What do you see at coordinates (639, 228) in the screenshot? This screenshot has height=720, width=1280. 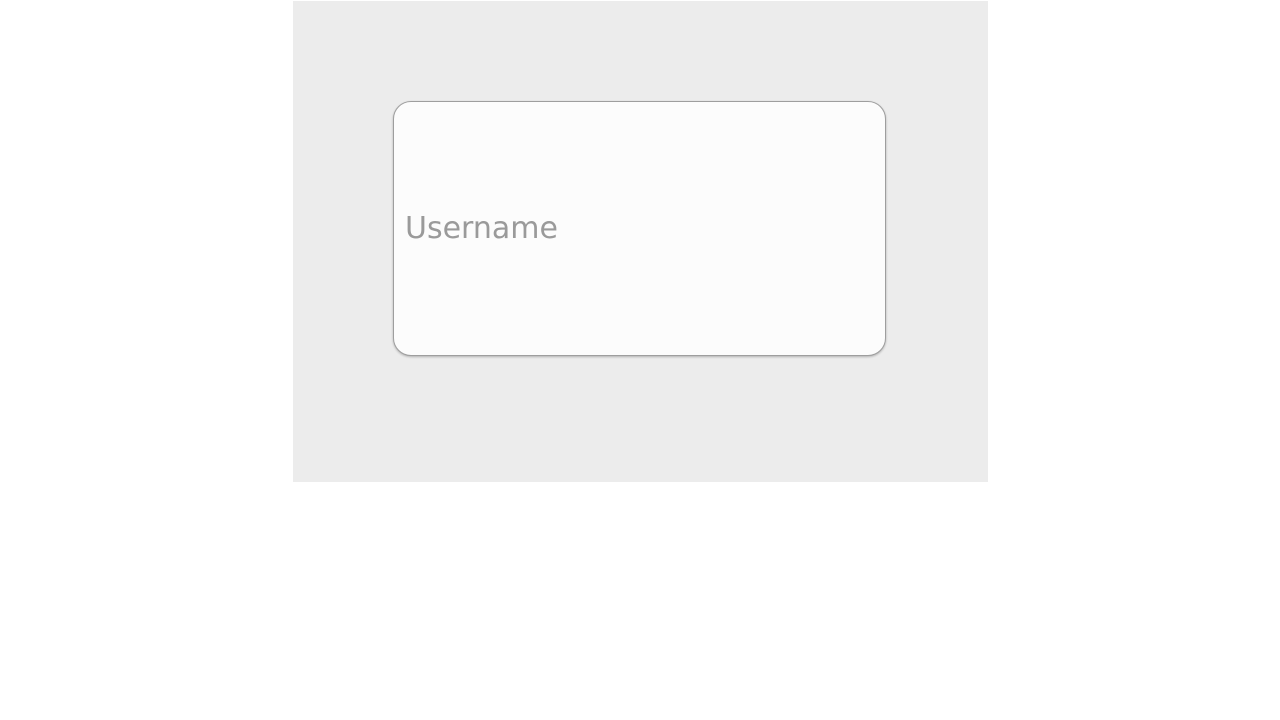 I see `username-input` at bounding box center [639, 228].